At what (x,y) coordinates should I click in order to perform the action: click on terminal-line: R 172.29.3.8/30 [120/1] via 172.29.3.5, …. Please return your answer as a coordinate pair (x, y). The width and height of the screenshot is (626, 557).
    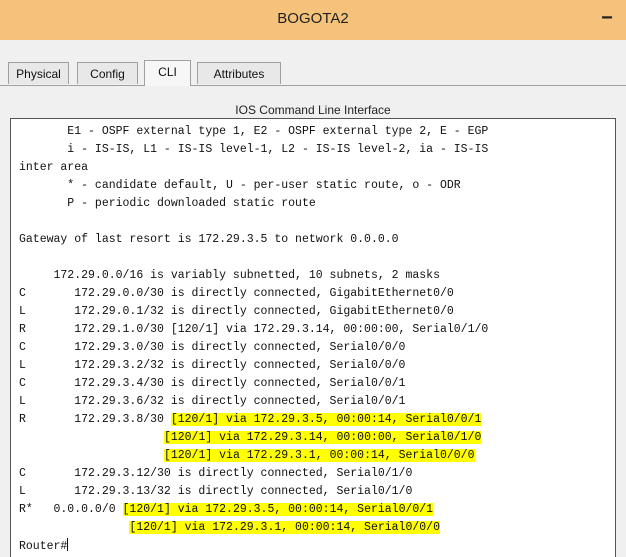
    Looking at the image, I should click on (250, 419).